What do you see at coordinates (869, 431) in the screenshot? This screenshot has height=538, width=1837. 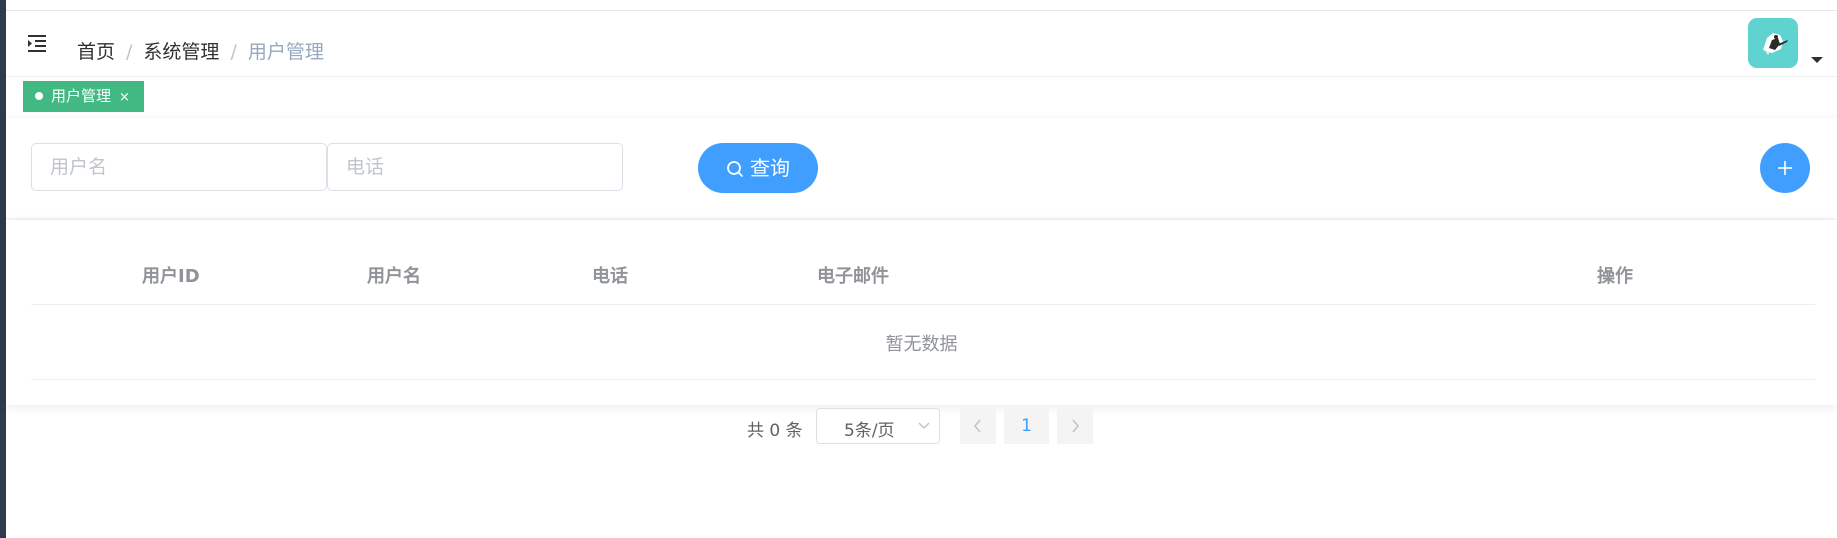 I see `page-size-value: 5条/页` at bounding box center [869, 431].